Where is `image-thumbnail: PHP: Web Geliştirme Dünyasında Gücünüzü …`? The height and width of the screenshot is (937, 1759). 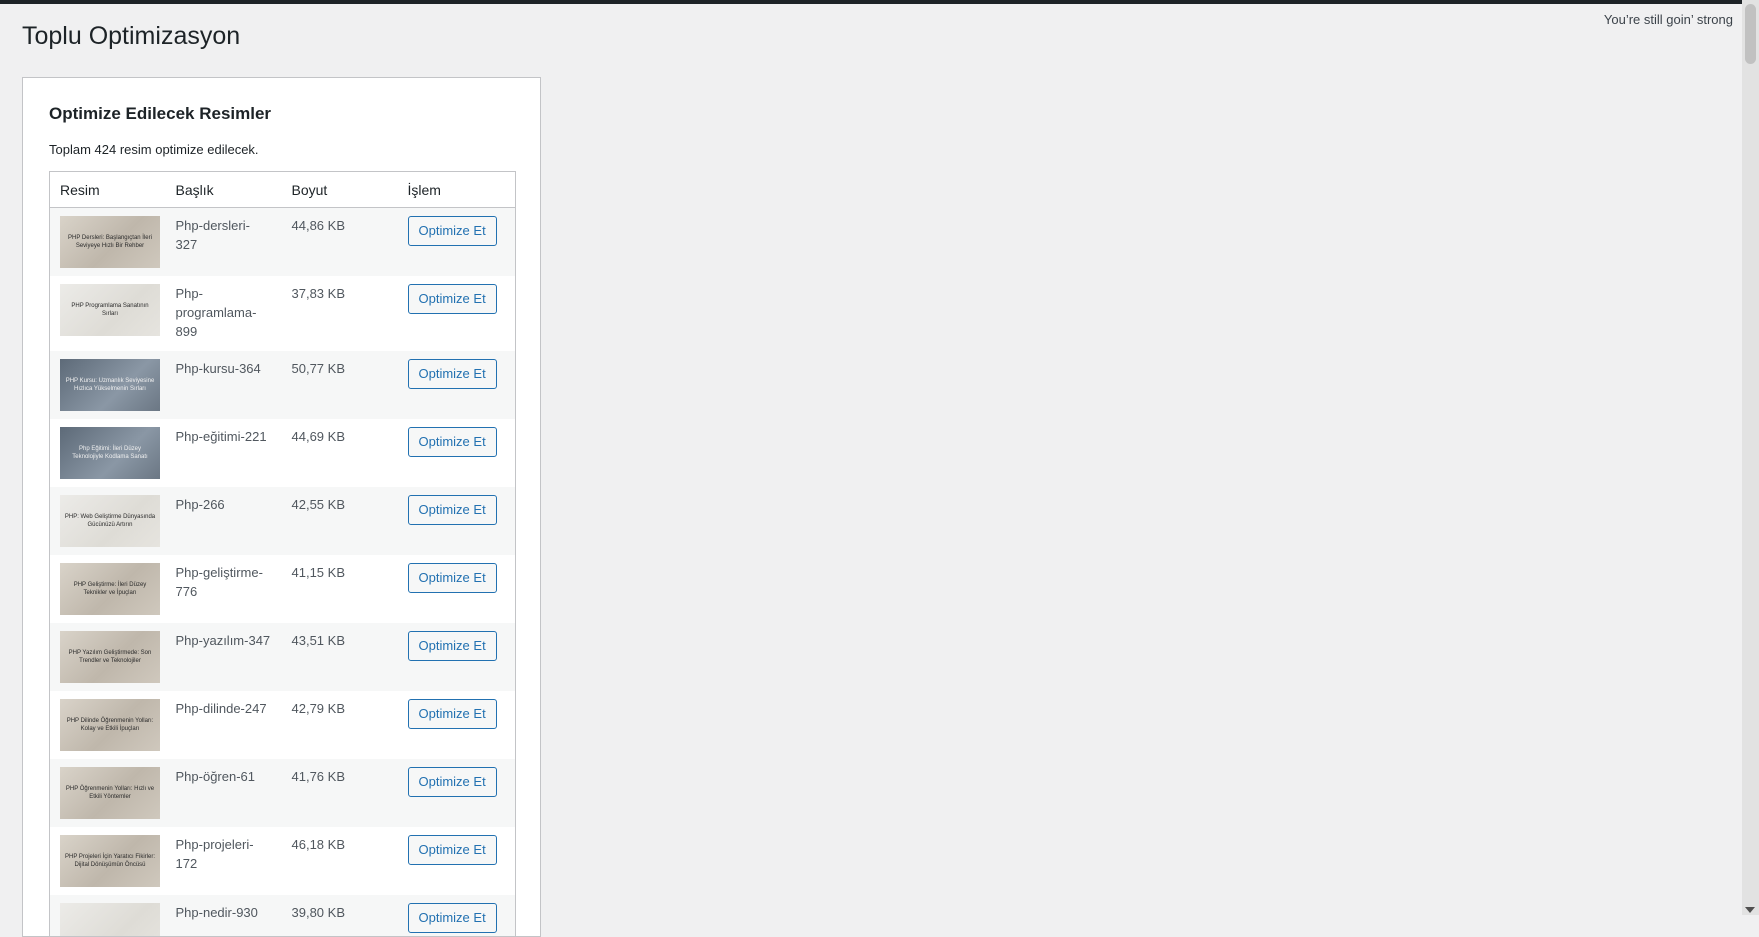
image-thumbnail: PHP: Web Geliştirme Dünyasında Gücünüzü … is located at coordinates (110, 521).